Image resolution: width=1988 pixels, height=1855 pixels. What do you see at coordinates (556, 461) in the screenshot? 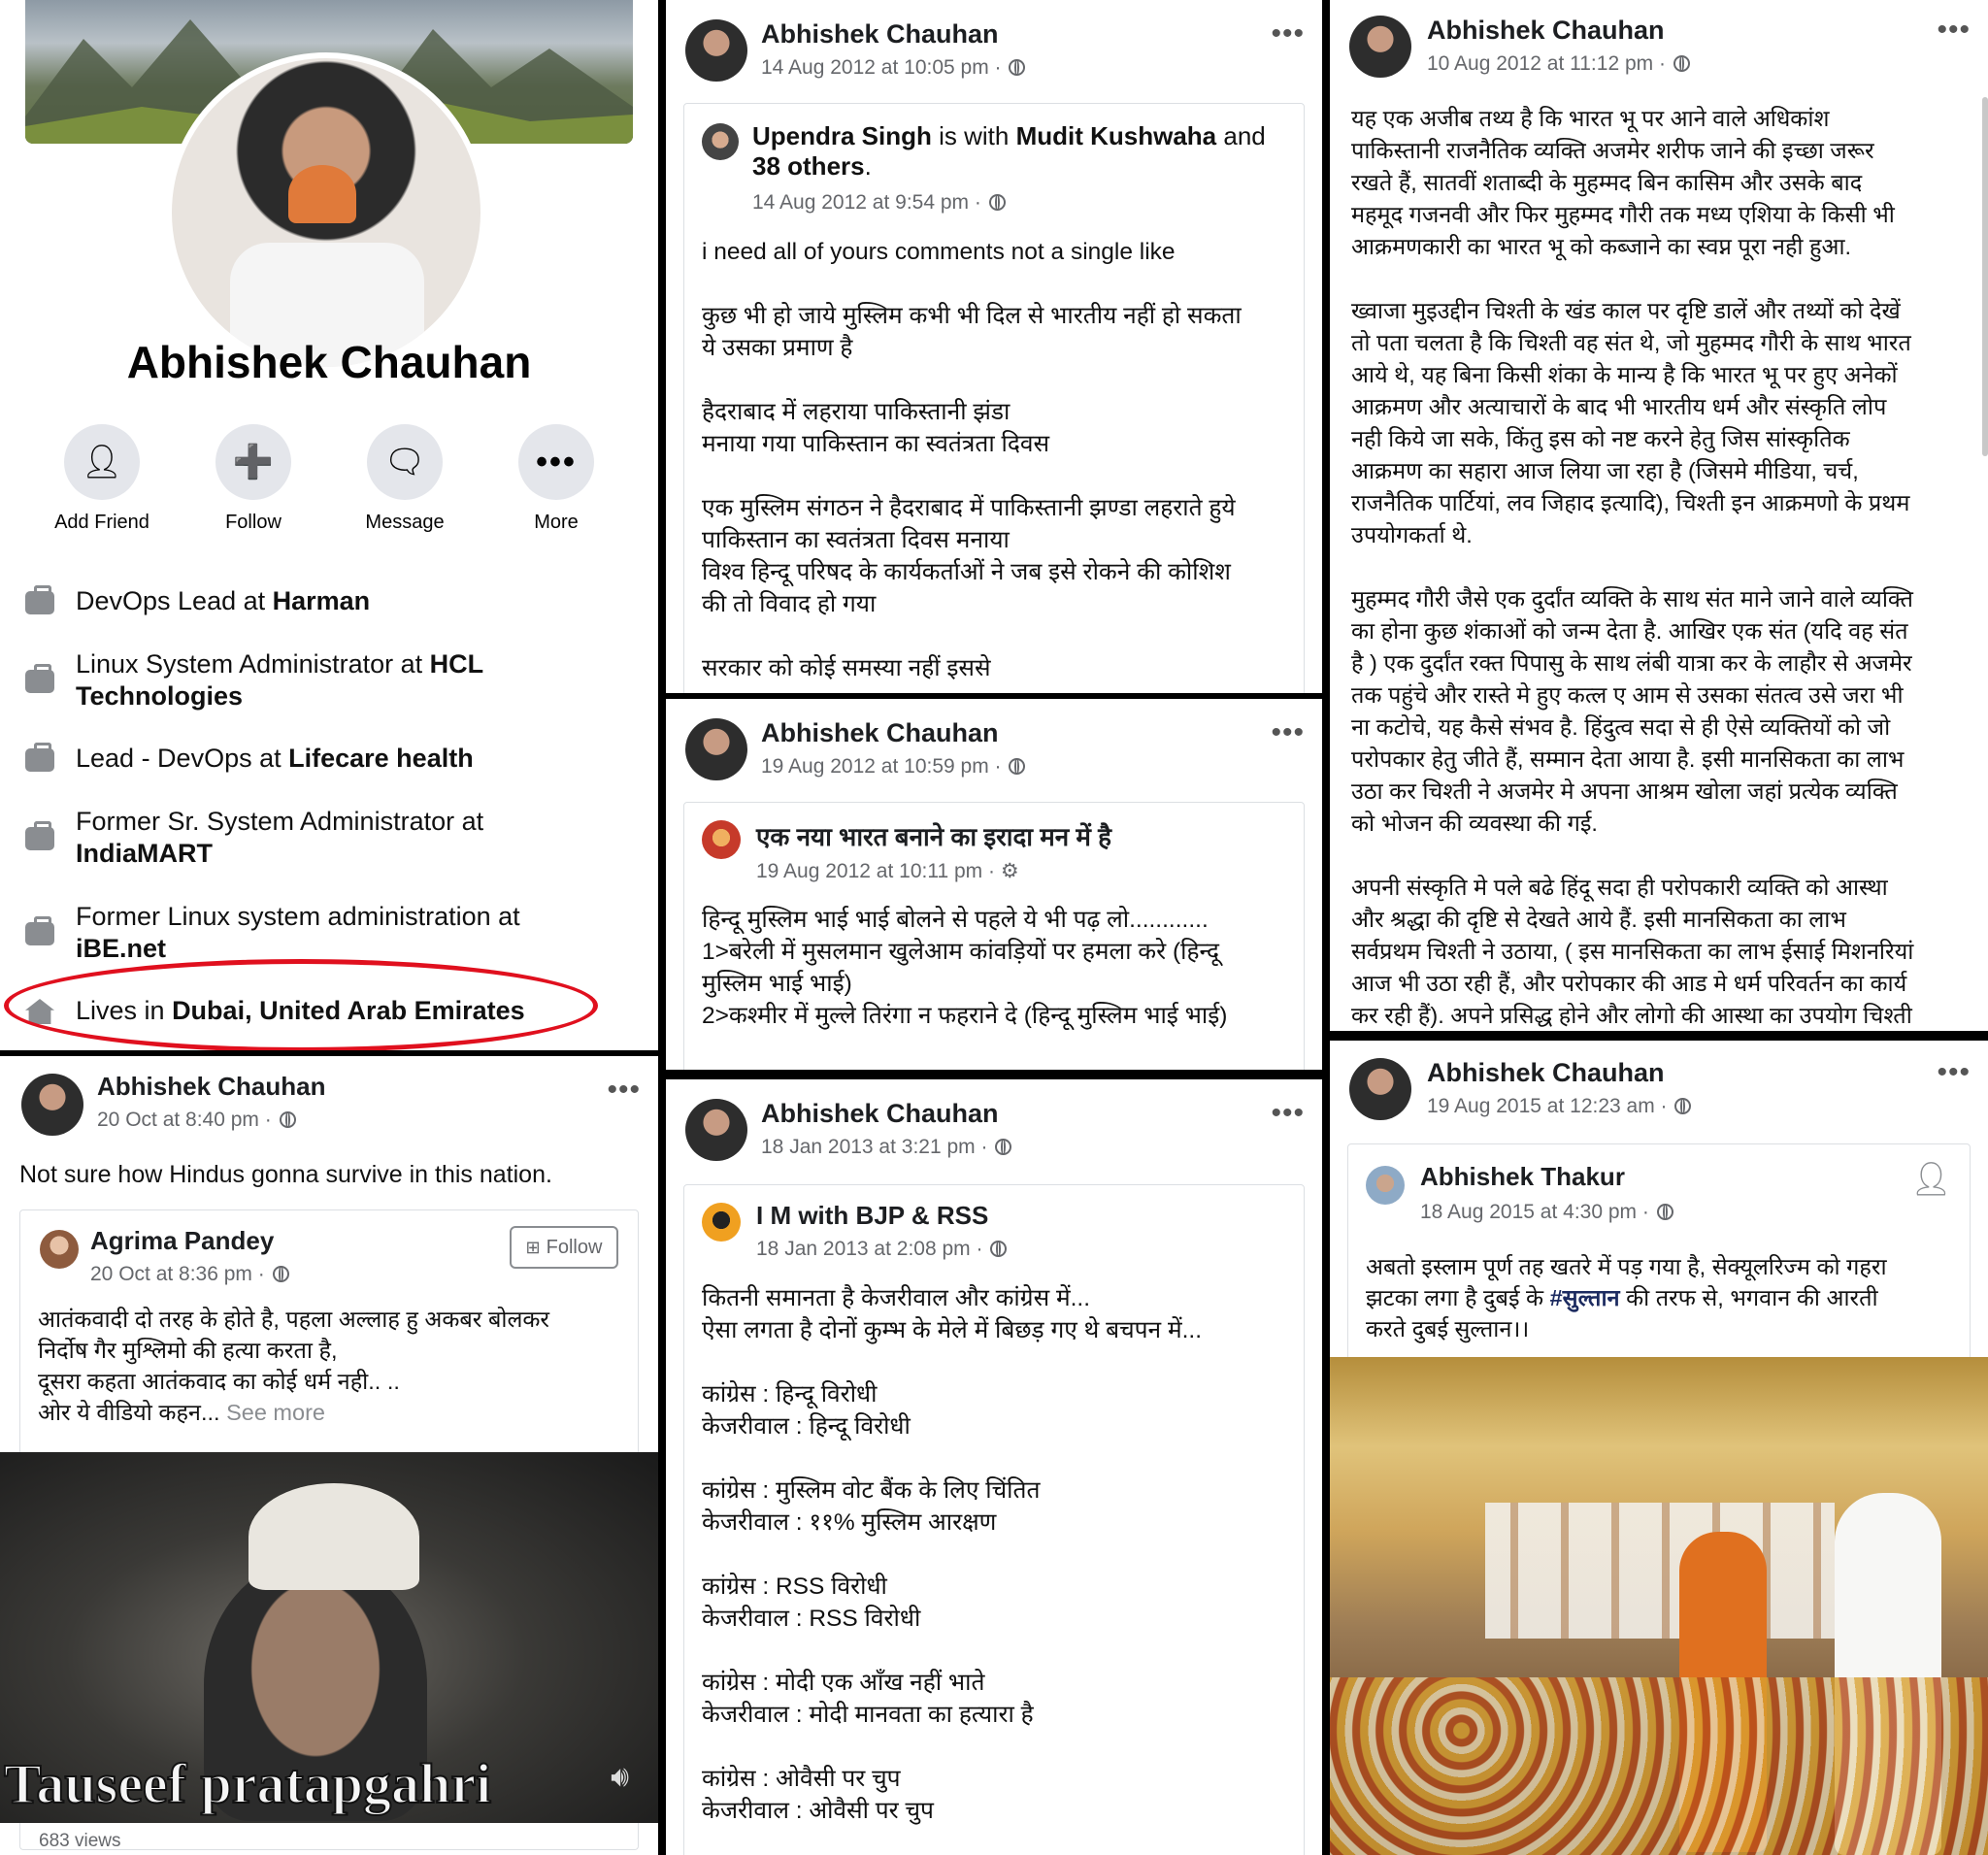
I see `more-icon: •••` at bounding box center [556, 461].